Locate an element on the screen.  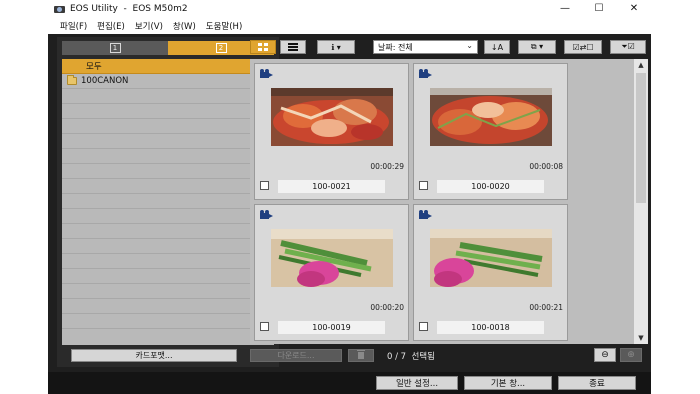
title-bar: EOS Utility - EOS M50m2 — ☐ ✕ is located at coordinates (349, 8).